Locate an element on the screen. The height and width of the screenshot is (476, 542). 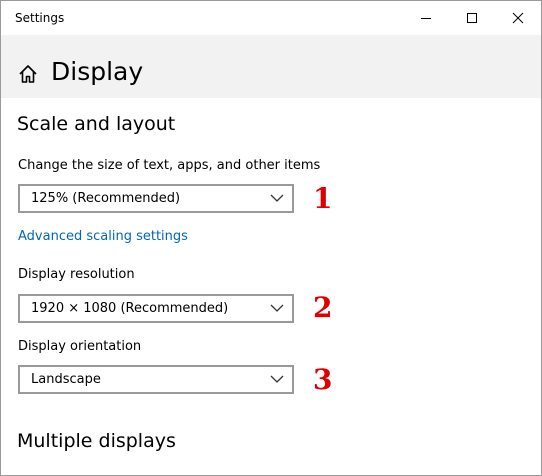
maximize-icon is located at coordinates (472, 18).